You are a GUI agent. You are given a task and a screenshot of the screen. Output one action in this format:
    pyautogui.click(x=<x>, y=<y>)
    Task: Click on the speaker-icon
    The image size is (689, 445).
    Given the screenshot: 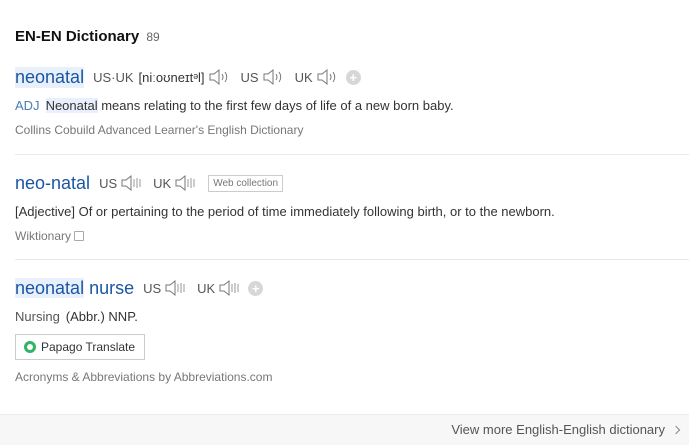 What is the action you would take?
    pyautogui.click(x=220, y=77)
    